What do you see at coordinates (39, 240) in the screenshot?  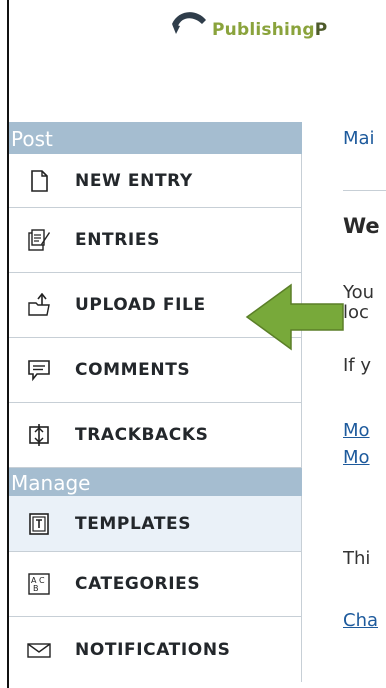 I see `entries-icon` at bounding box center [39, 240].